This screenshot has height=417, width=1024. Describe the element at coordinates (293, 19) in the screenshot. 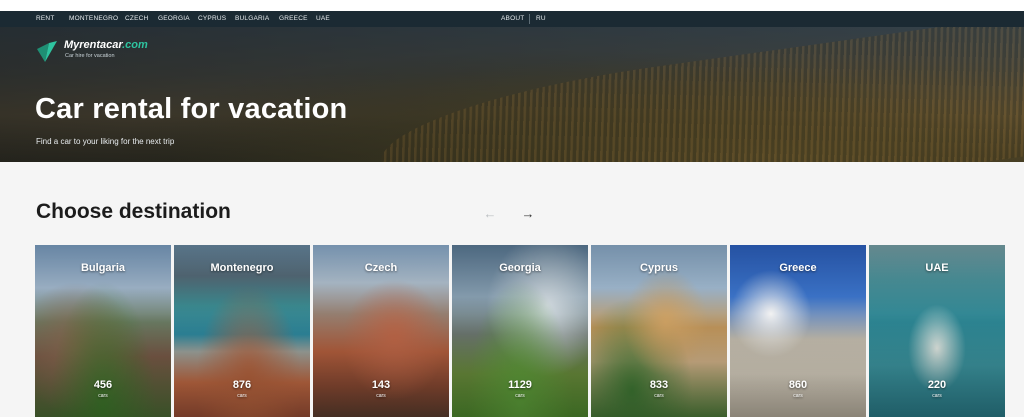

I see `nav-item-greece: GREECE` at that location.